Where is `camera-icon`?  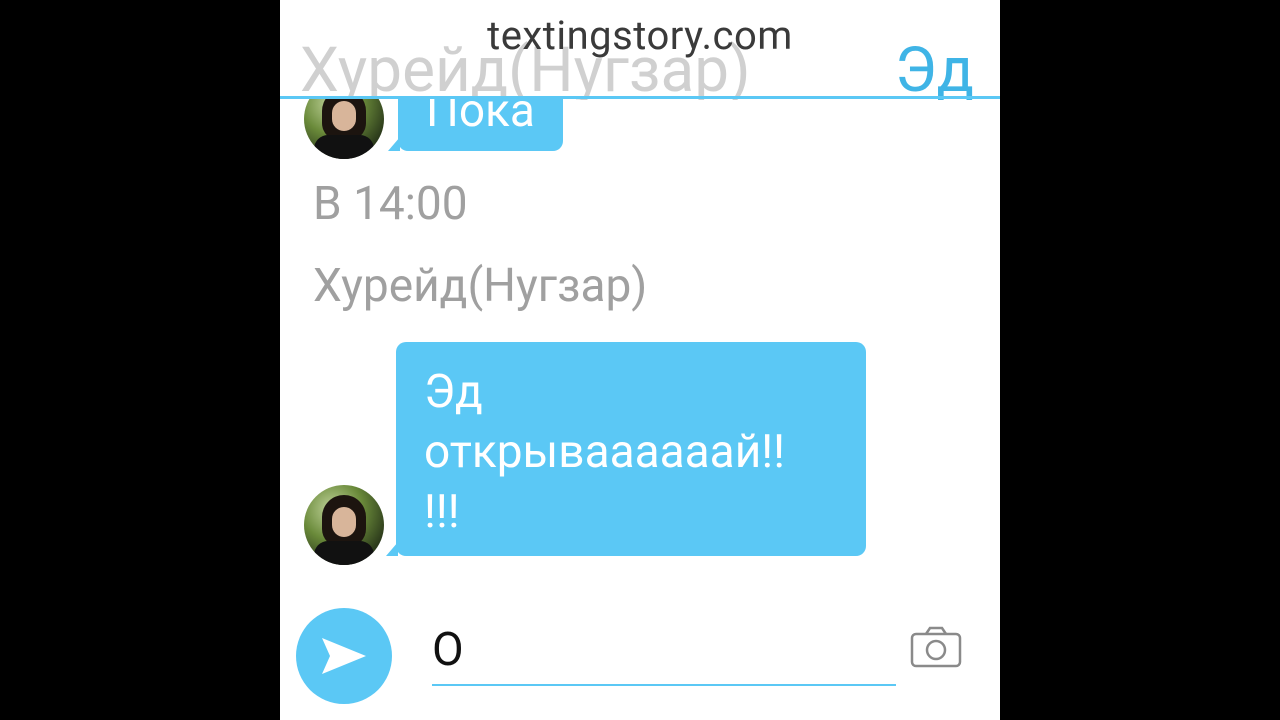
camera-icon is located at coordinates (936, 647).